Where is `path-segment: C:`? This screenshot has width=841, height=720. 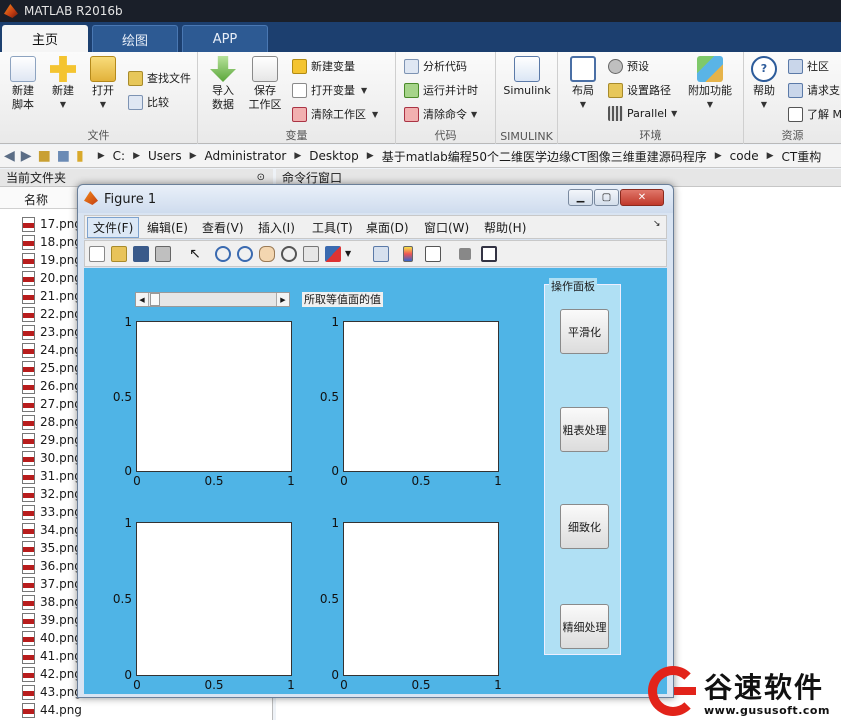 path-segment: C: is located at coordinates (119, 156).